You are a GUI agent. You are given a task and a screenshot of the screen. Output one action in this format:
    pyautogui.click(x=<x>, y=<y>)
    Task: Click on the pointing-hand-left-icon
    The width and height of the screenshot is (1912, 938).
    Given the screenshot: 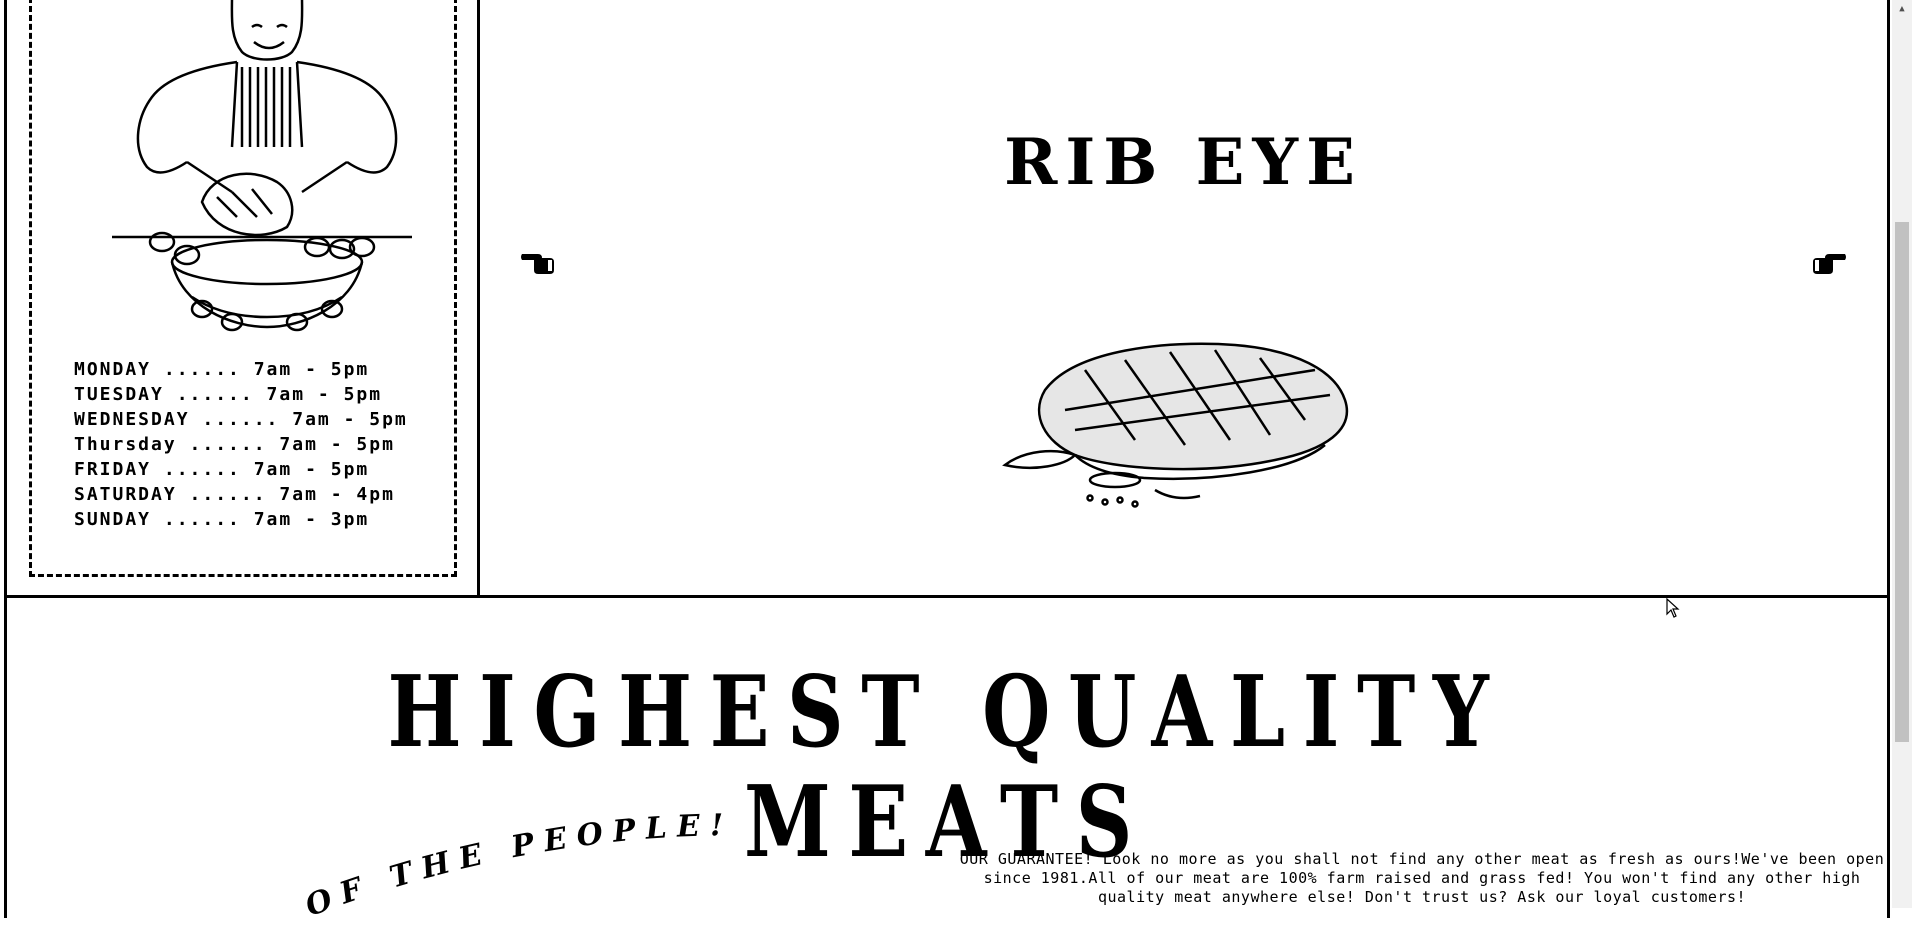 What is the action you would take?
    pyautogui.click(x=538, y=261)
    